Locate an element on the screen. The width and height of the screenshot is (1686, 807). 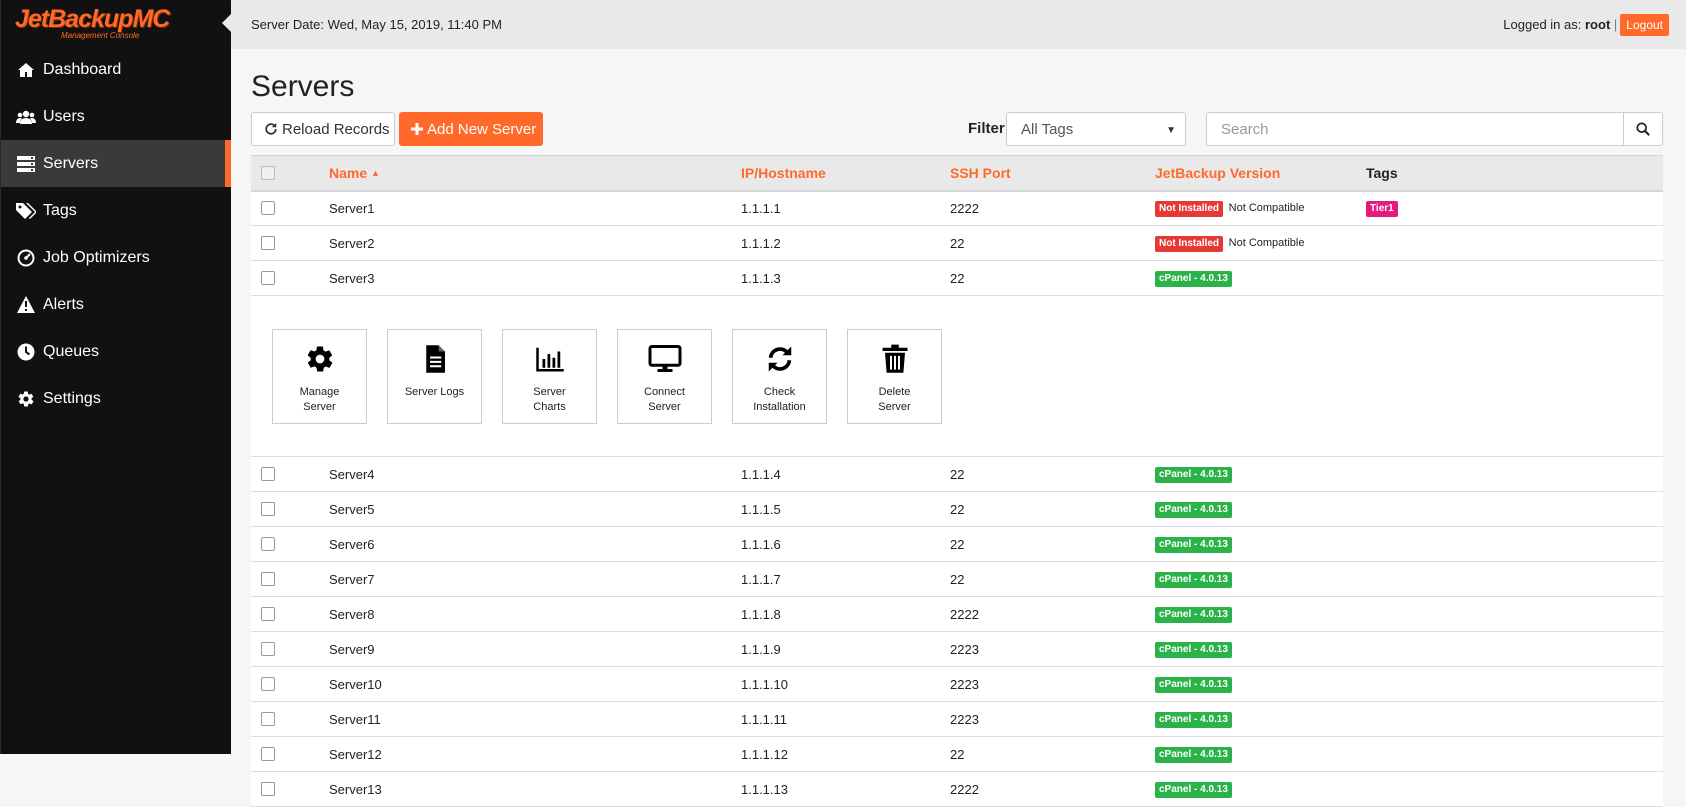
select-all-checkbox is located at coordinates (268, 172).